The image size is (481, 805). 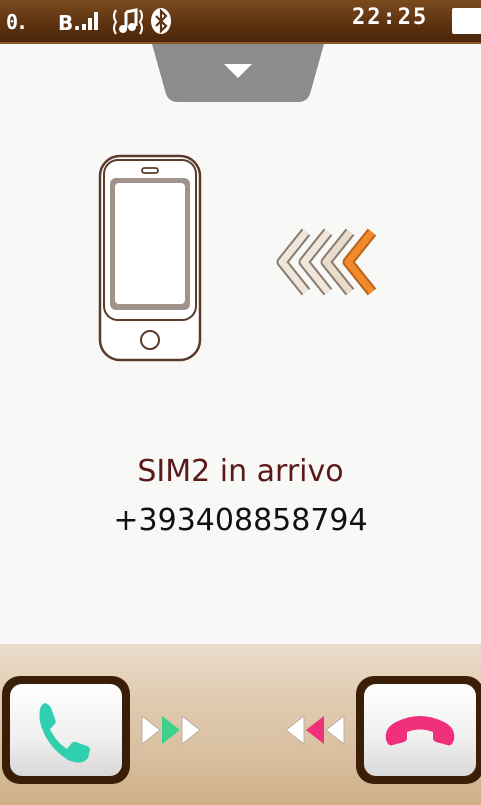 I want to click on sim1-signal-icon: 0., so click(x=17, y=22).